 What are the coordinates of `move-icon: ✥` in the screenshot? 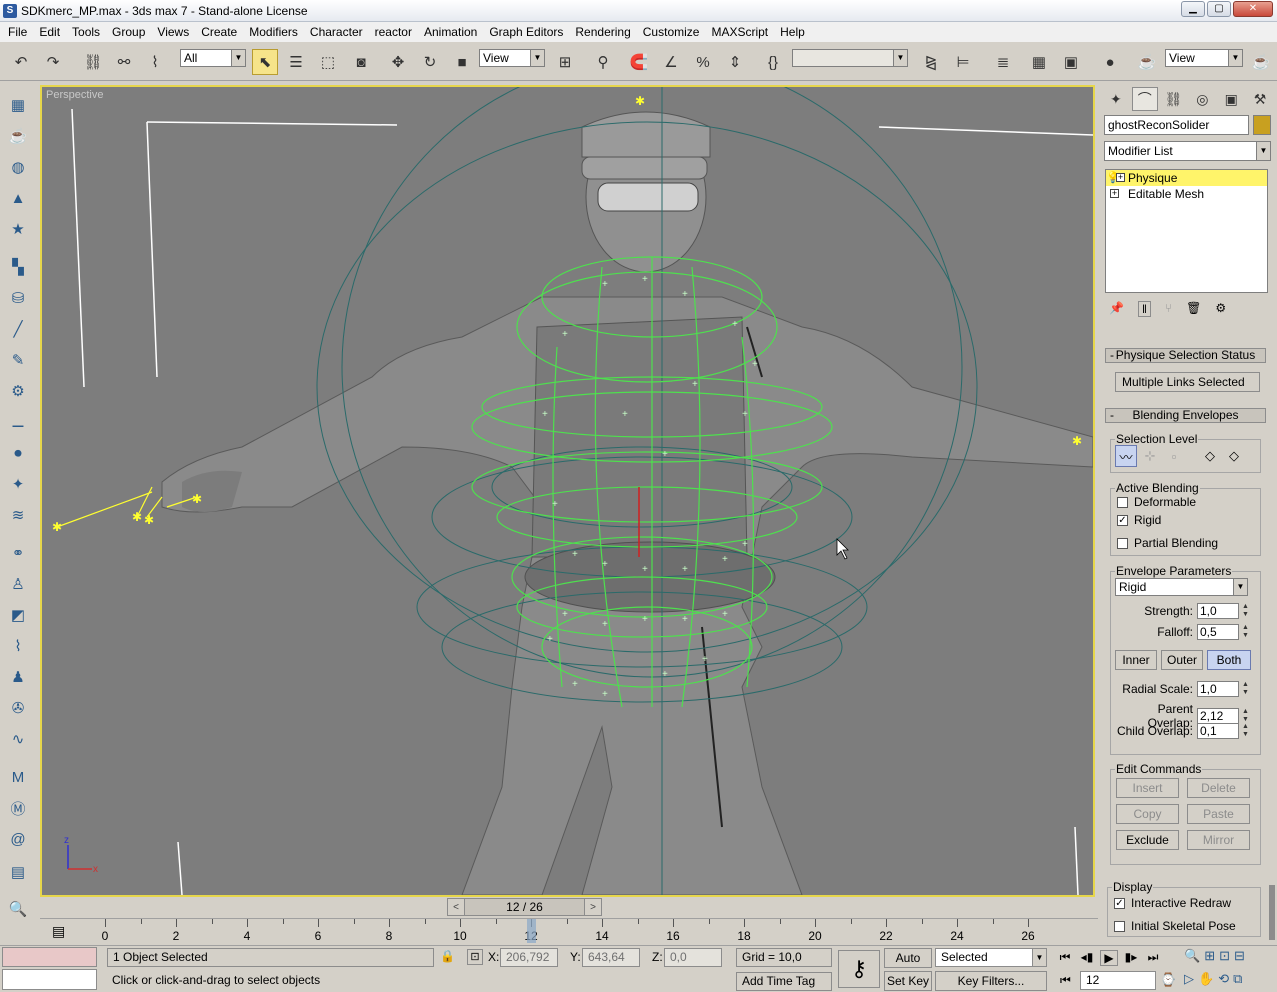 It's located at (398, 62).